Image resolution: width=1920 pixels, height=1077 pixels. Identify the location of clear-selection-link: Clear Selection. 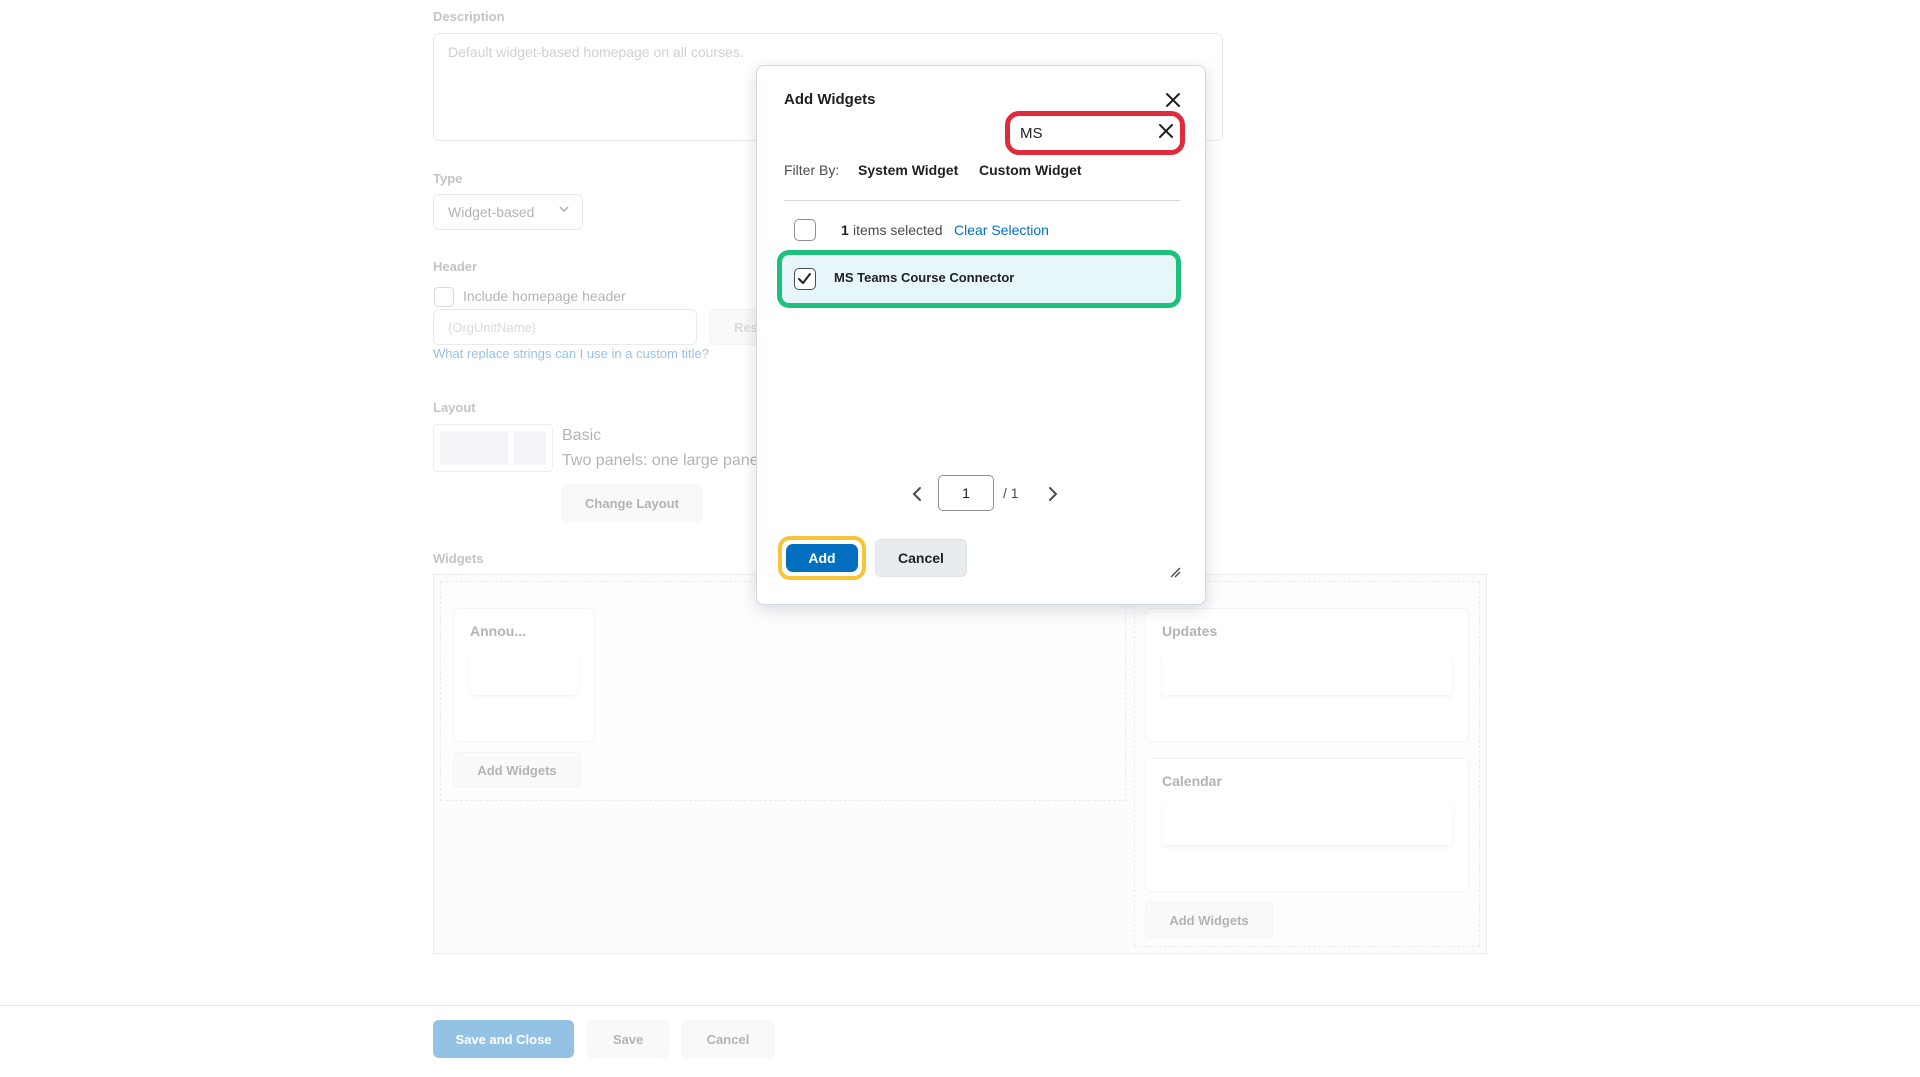
(1001, 230).